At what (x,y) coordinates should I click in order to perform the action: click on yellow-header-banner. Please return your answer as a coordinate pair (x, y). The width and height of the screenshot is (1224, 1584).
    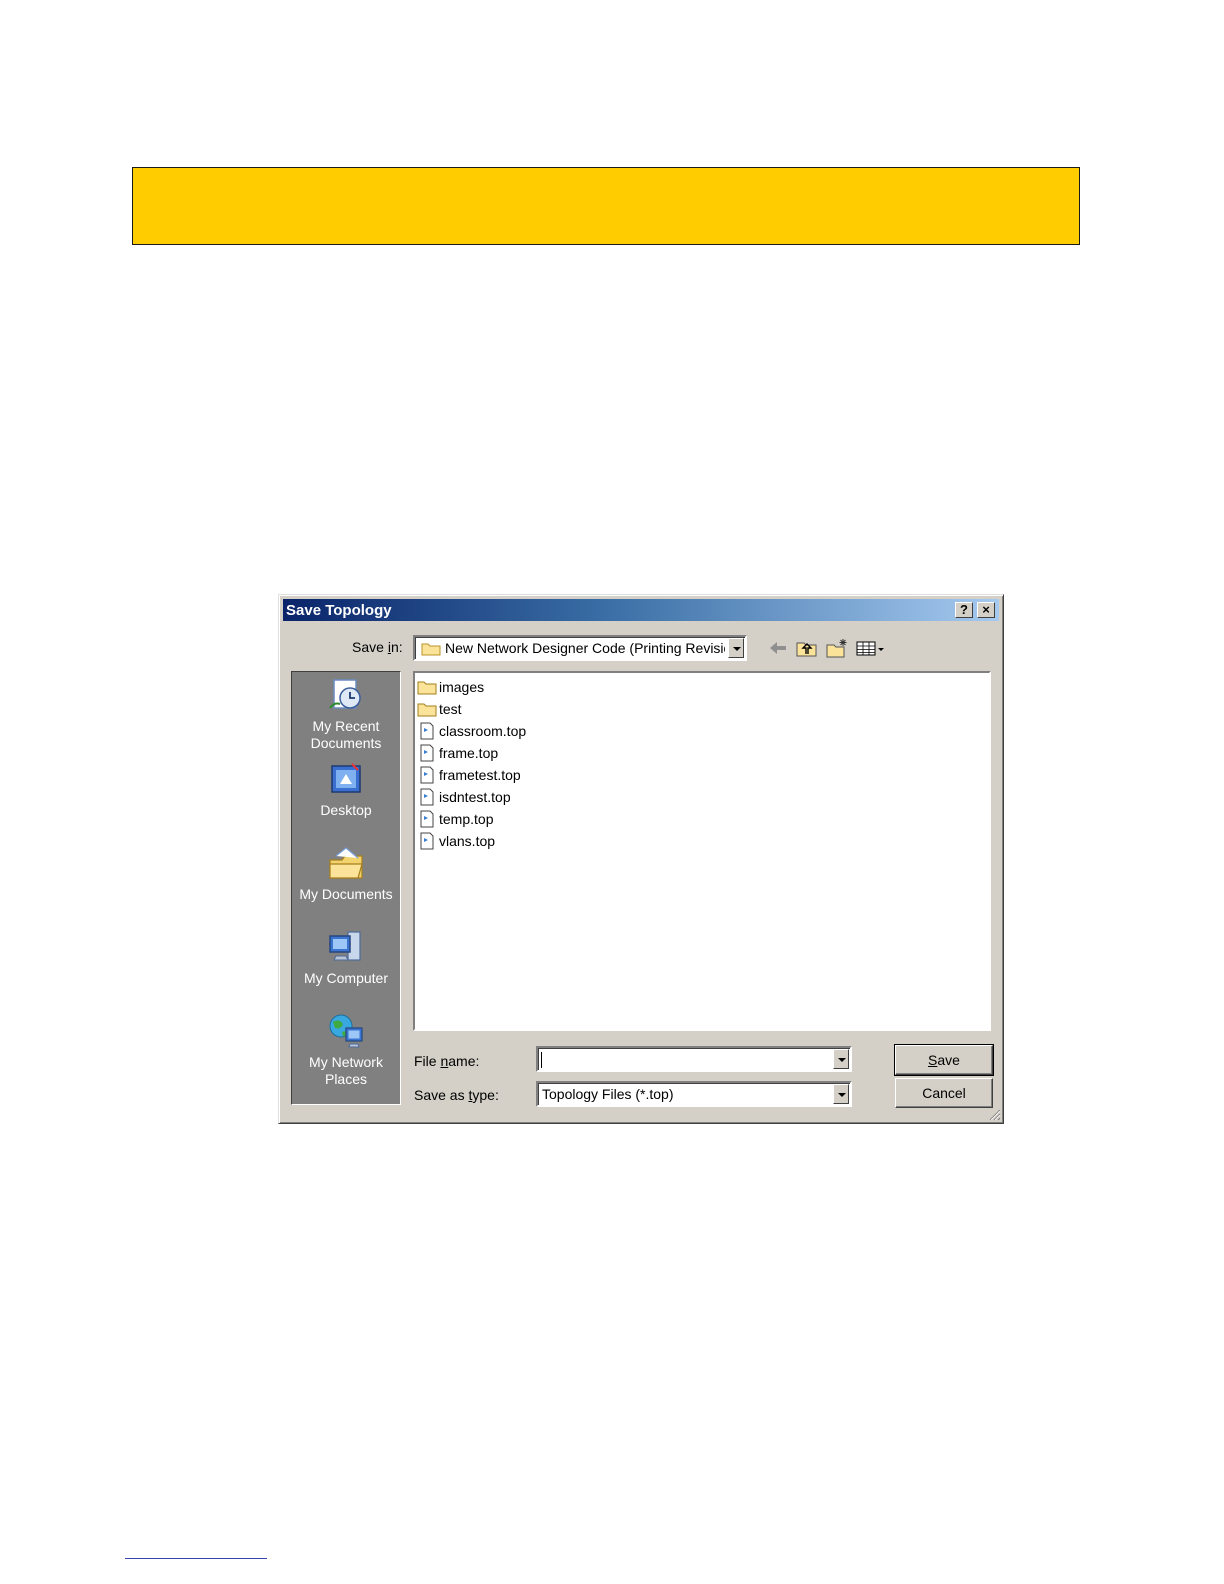
    Looking at the image, I should click on (606, 206).